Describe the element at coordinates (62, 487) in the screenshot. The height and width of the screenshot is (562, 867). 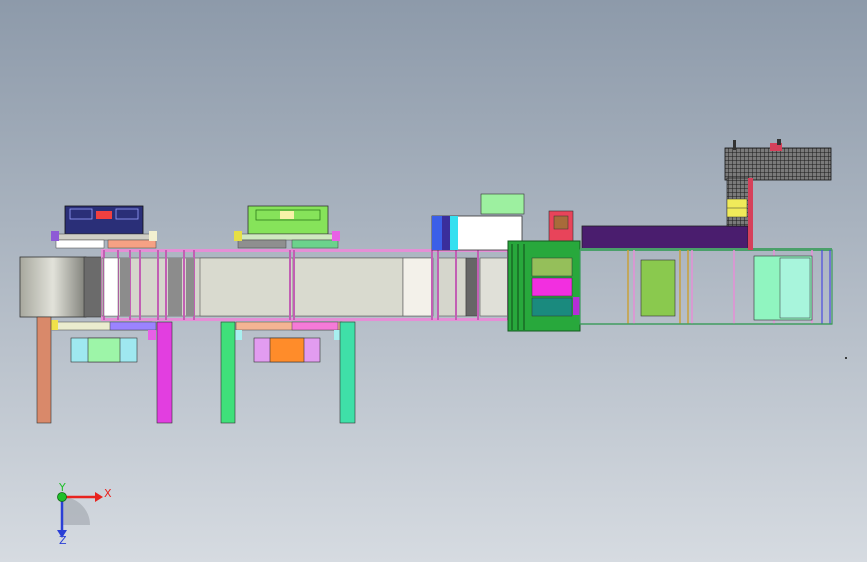
I see `y-axis-label: Y` at that location.